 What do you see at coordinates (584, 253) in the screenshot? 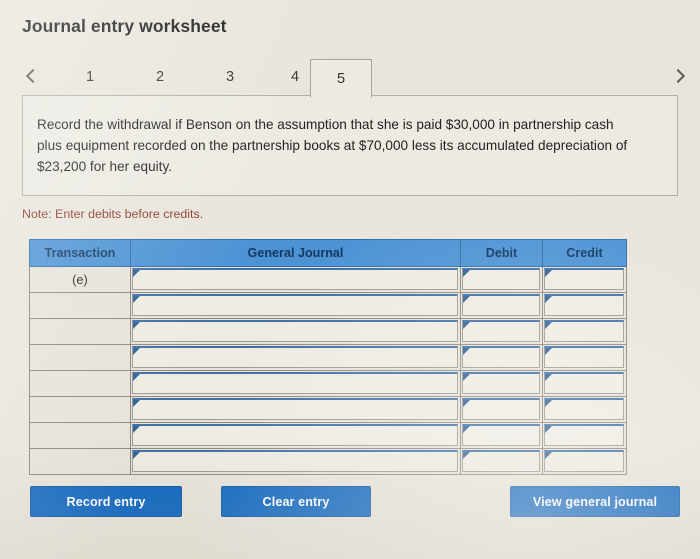
I see `column-header-credit: Credit` at bounding box center [584, 253].